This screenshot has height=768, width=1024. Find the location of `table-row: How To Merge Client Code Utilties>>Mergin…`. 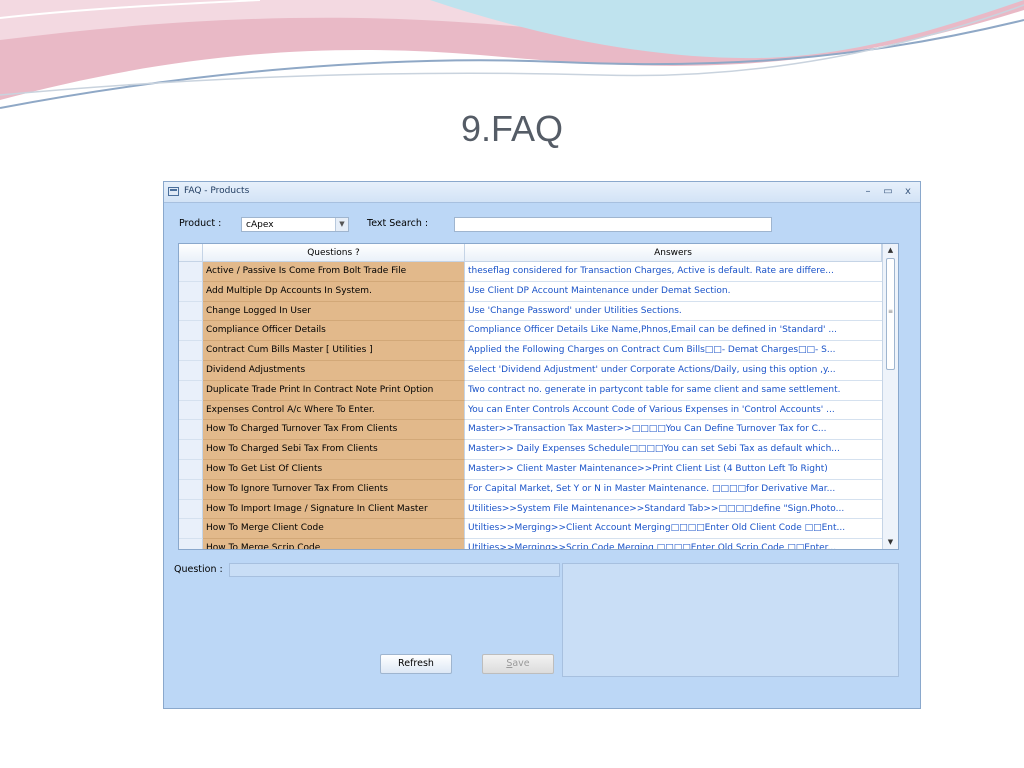

table-row: How To Merge Client Code Utilties>>Mergin… is located at coordinates (530, 529).